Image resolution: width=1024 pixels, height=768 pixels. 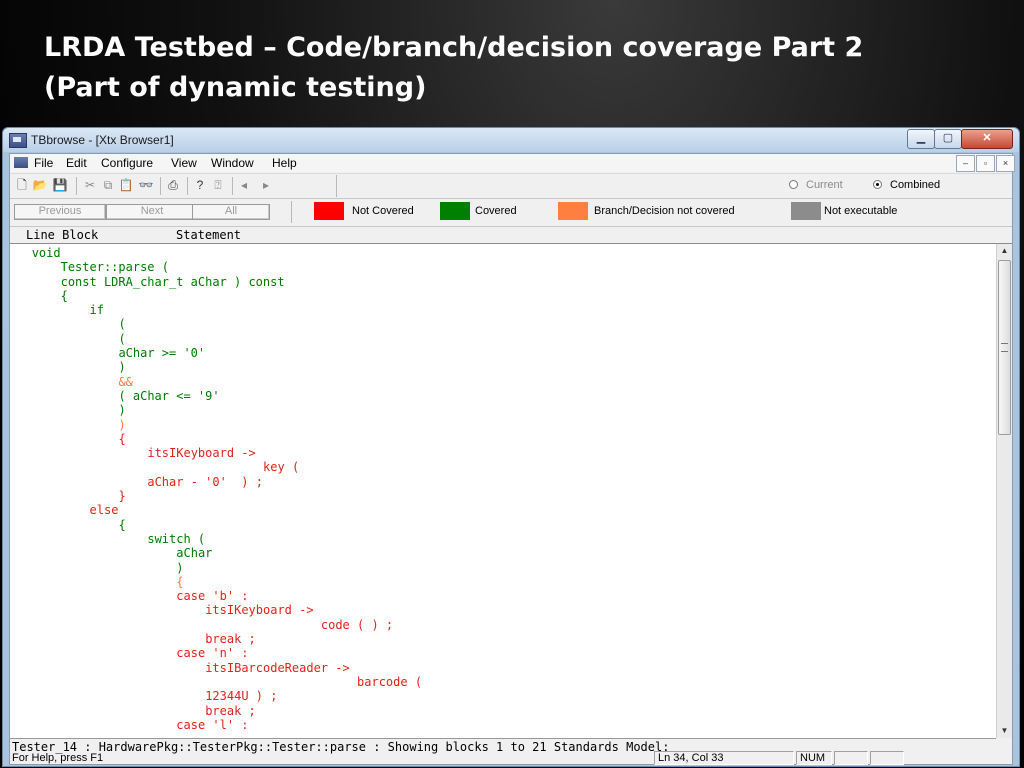 What do you see at coordinates (216, 496) in the screenshot?
I see `code-line: }` at bounding box center [216, 496].